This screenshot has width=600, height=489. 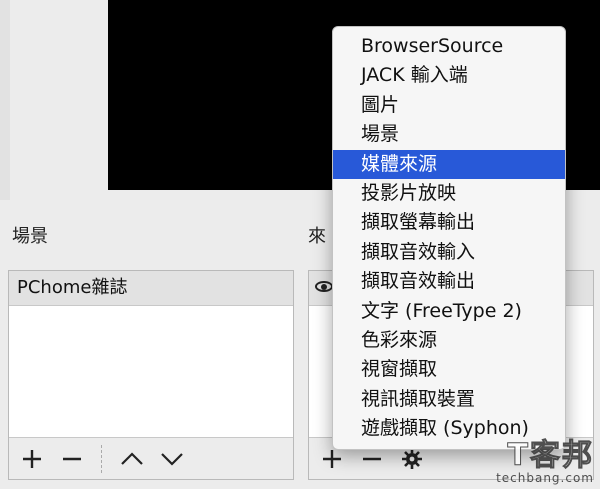 What do you see at coordinates (545, 478) in the screenshot?
I see `watermark-url: techbang.com` at bounding box center [545, 478].